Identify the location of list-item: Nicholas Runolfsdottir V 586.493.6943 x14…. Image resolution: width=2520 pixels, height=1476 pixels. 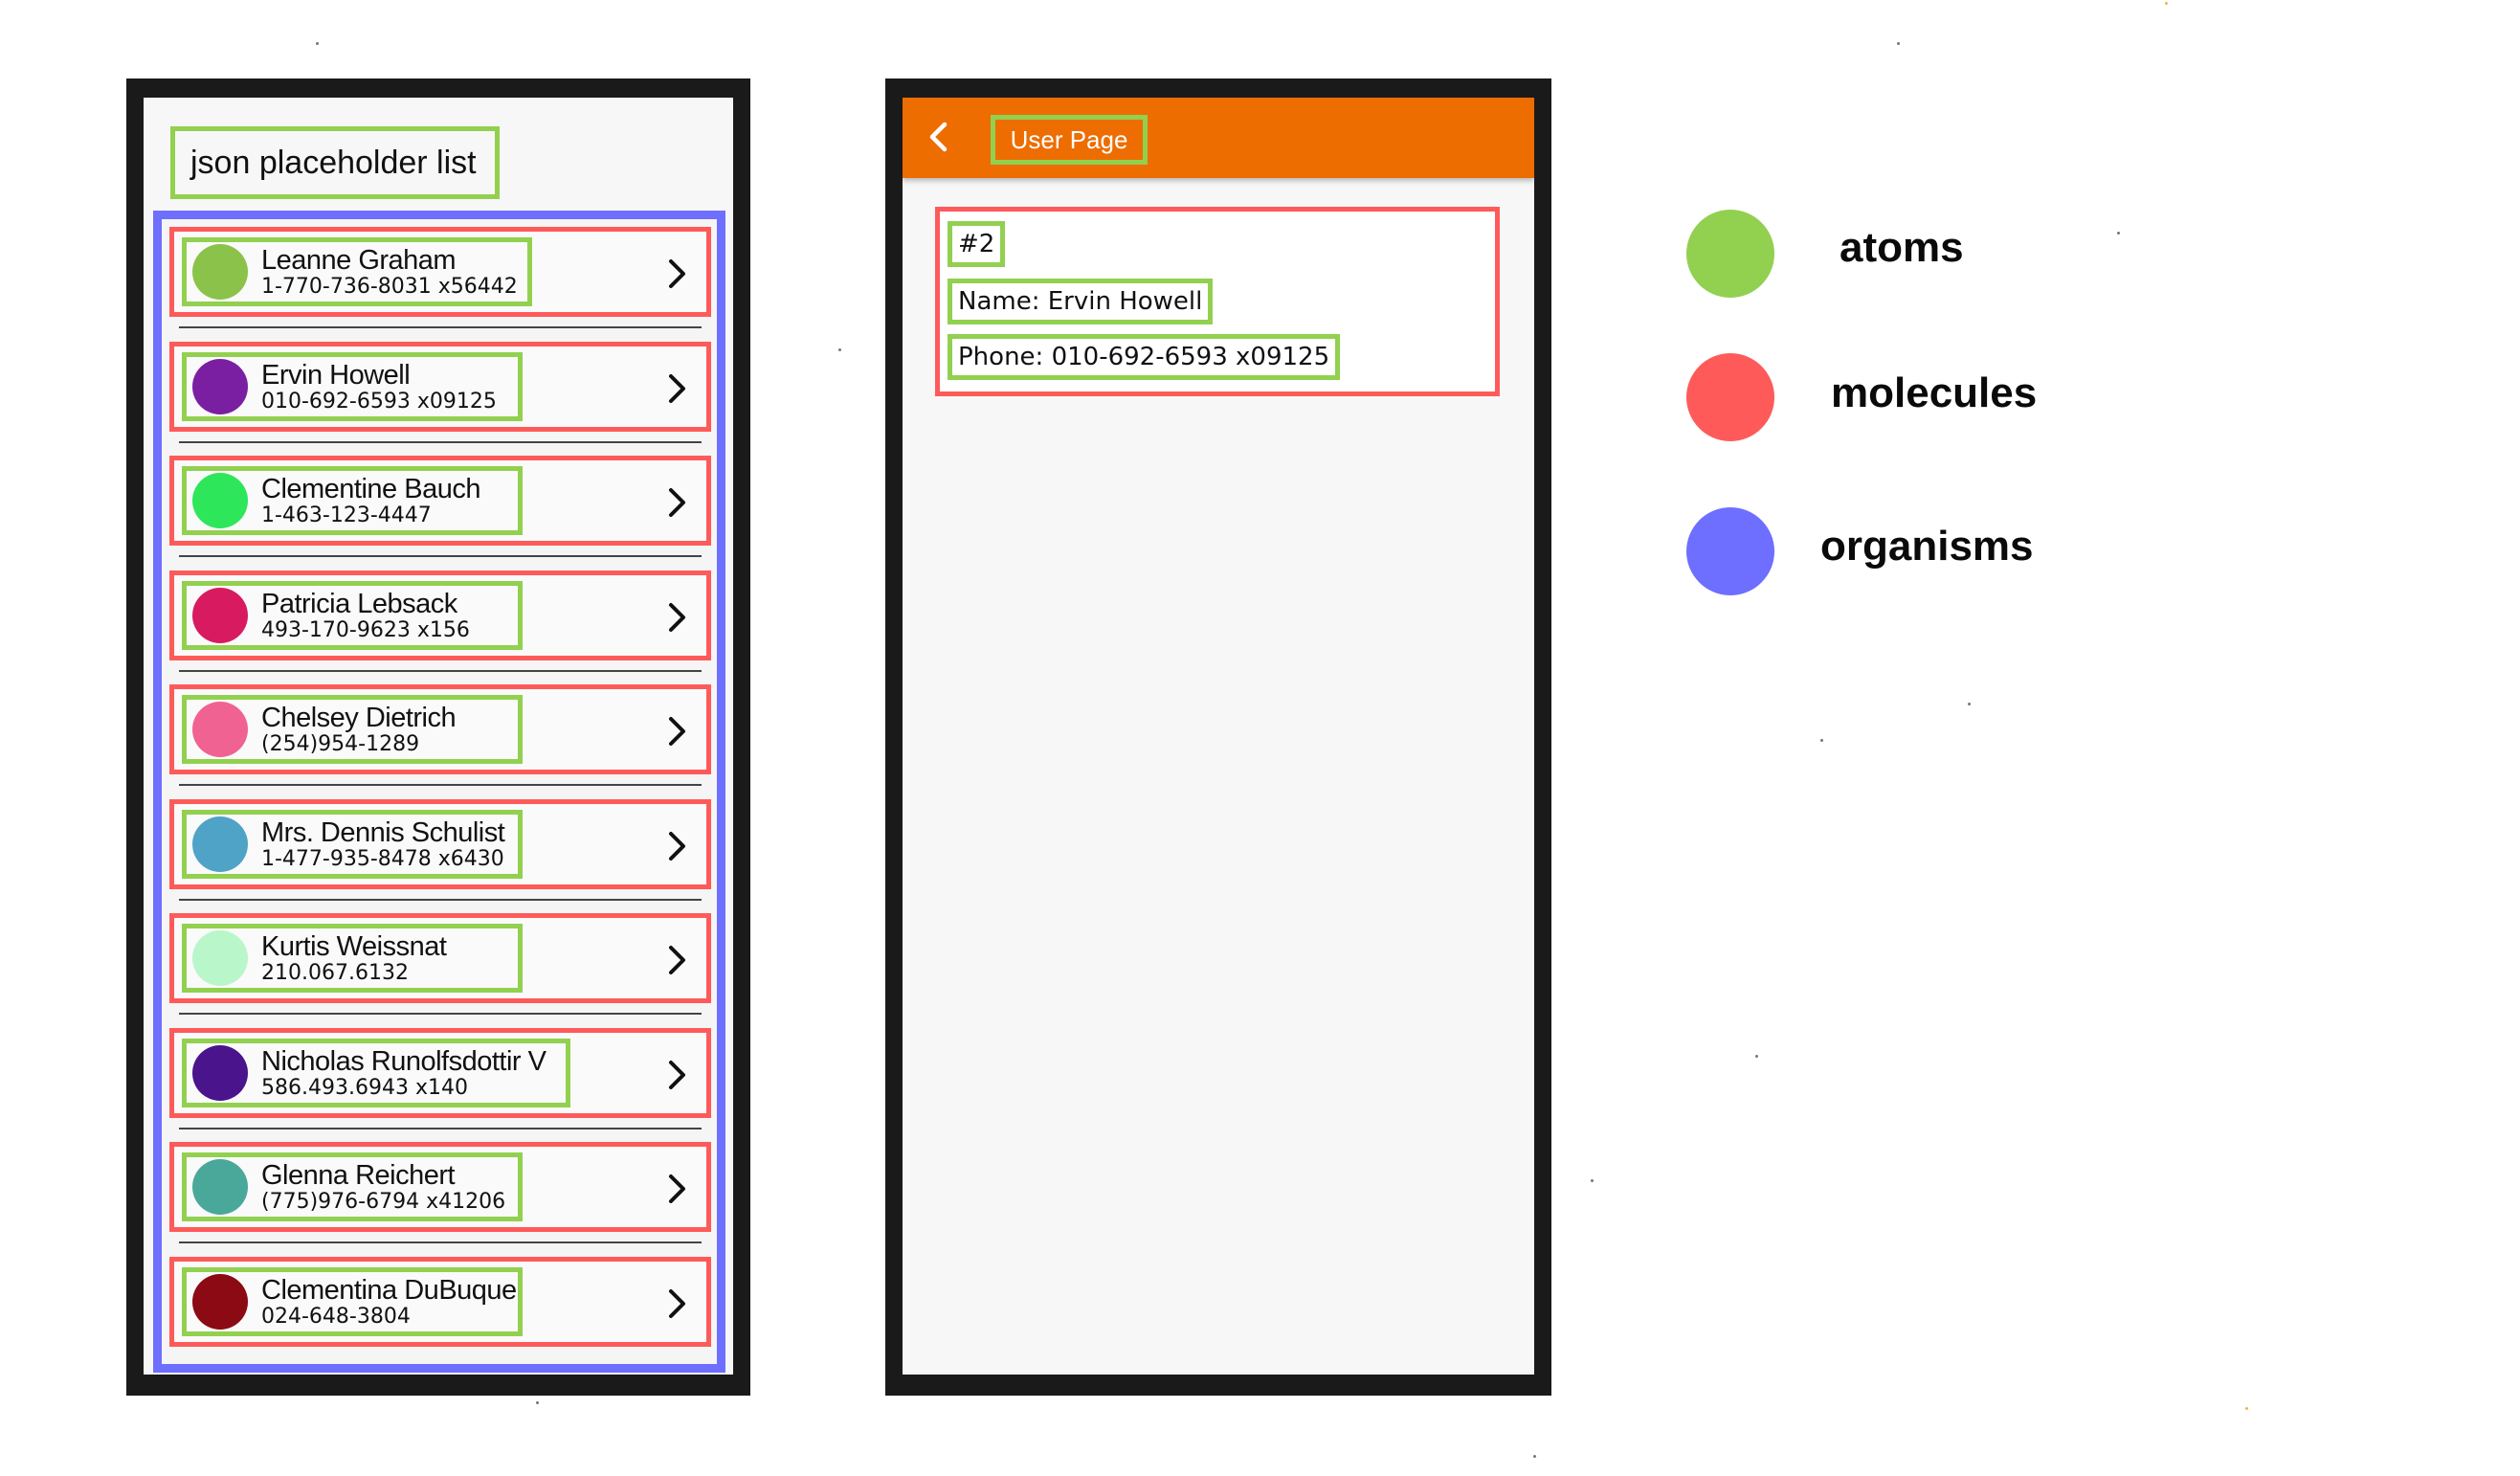
(440, 1073).